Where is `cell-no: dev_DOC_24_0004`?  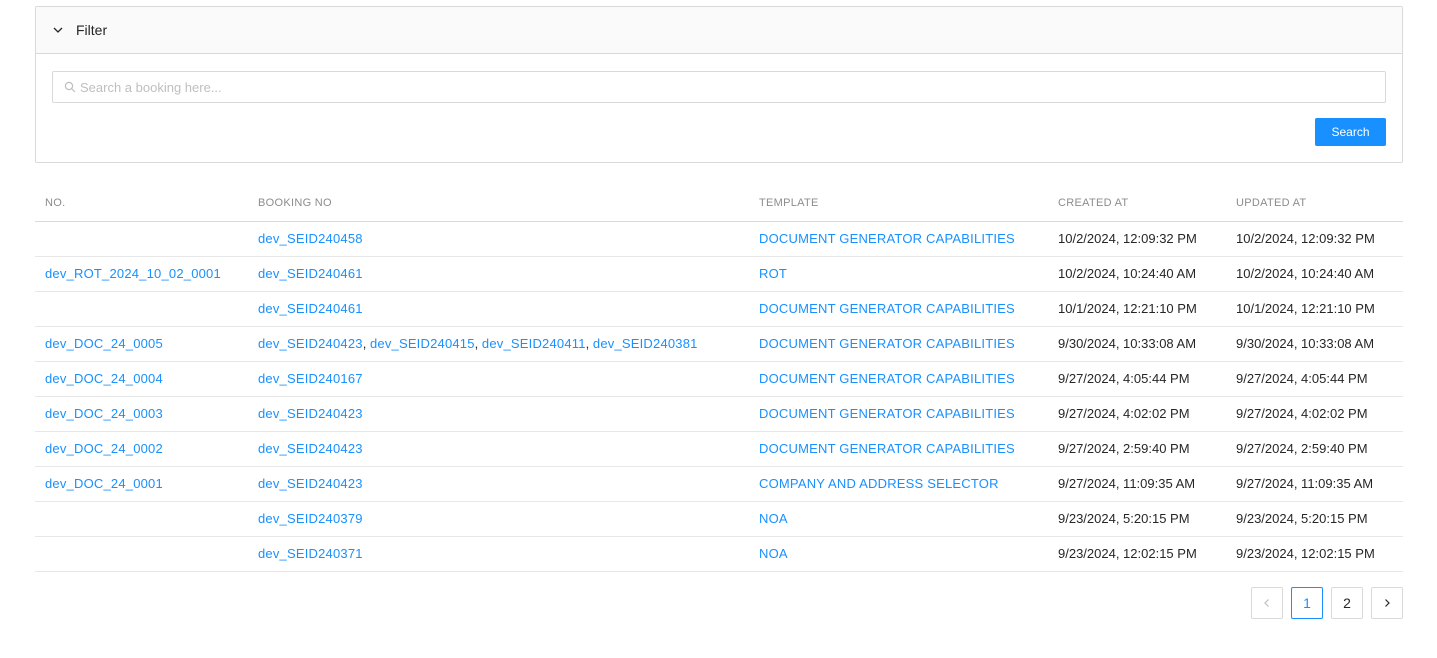
cell-no: dev_DOC_24_0004 is located at coordinates (141, 379).